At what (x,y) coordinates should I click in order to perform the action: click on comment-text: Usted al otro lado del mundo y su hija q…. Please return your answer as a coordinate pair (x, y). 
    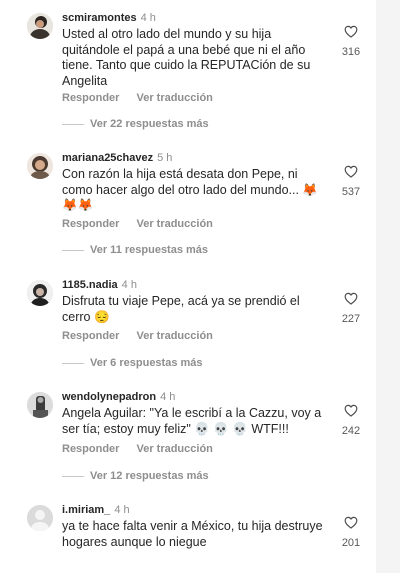
    Looking at the image, I should click on (186, 57).